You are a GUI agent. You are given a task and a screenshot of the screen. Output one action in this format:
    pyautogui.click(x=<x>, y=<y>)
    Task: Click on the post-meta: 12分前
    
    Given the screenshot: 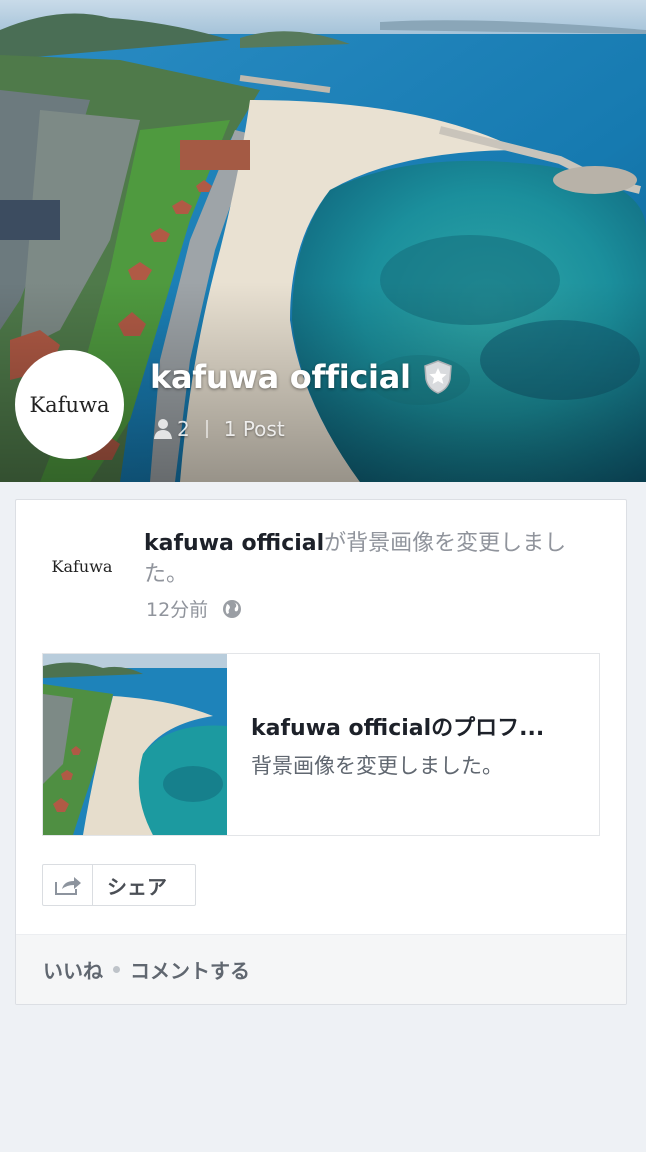 What is the action you would take?
    pyautogui.click(x=194, y=608)
    